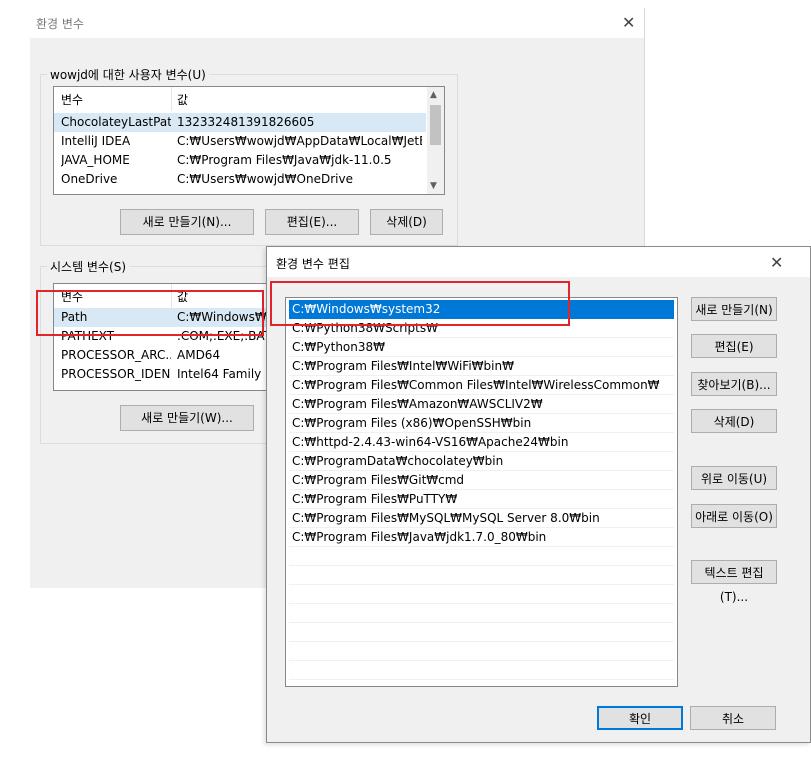 This screenshot has width=811, height=758. I want to click on user-list-scrollbar: ▲ ▼, so click(435, 140).